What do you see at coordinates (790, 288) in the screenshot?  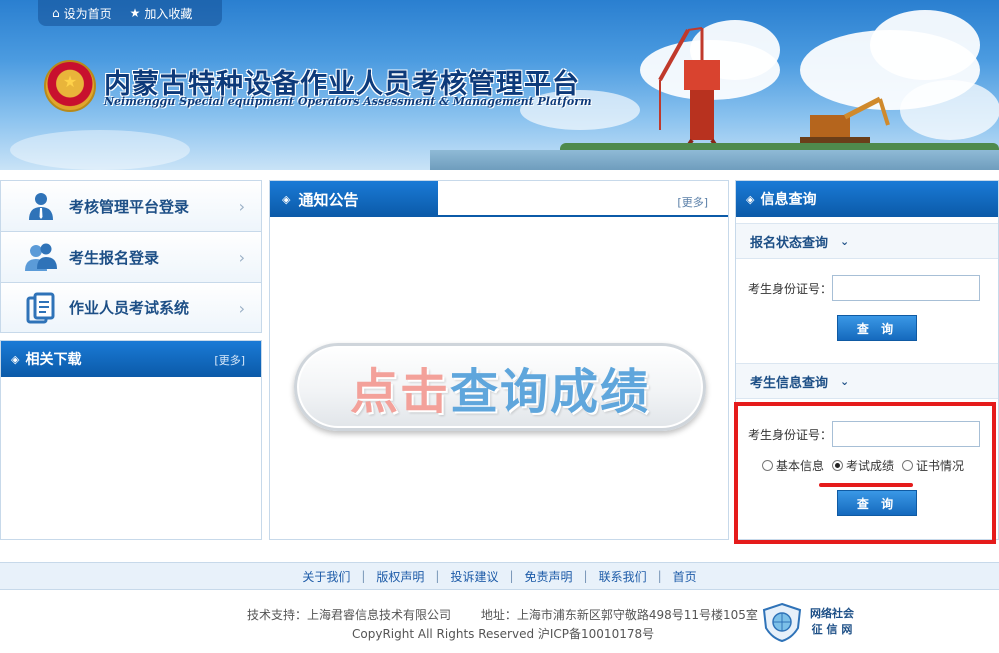 I see `registration-id-label: 考生身份证号：` at bounding box center [790, 288].